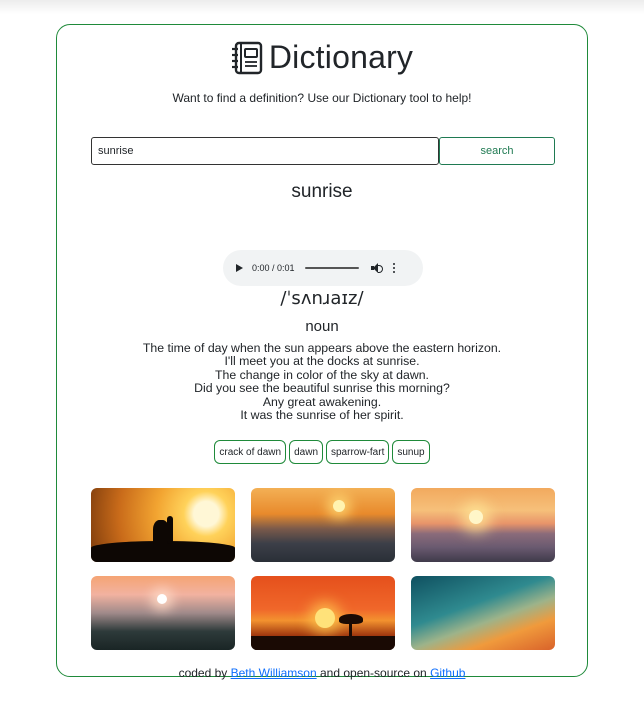 This screenshot has width=644, height=704. Describe the element at coordinates (322, 415) in the screenshot. I see `definition-line: It was the sunrise of her spirit.` at that location.